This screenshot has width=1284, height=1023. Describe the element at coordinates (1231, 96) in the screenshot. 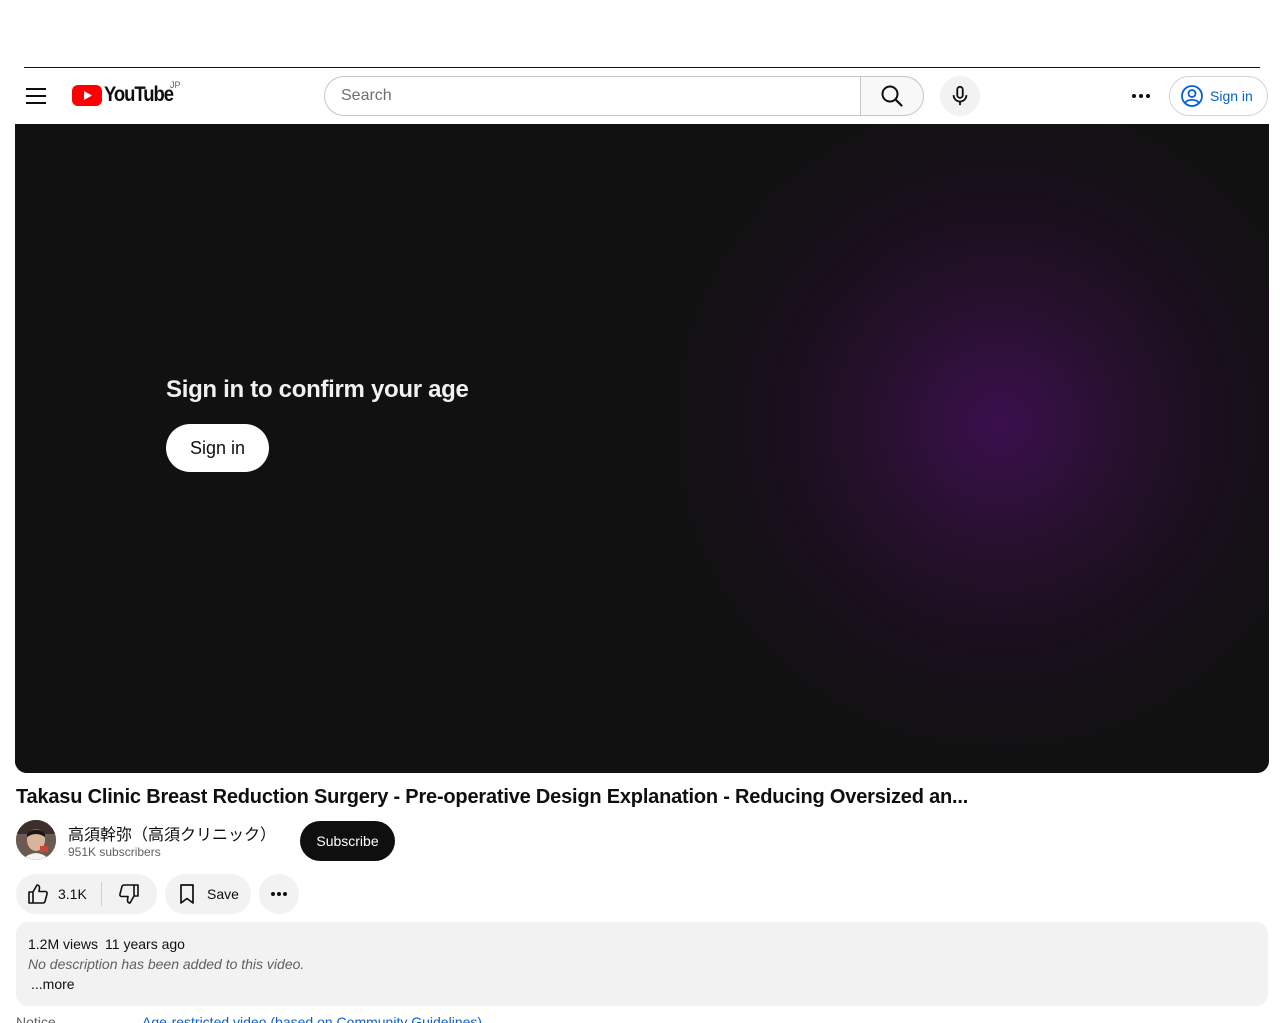

I see `header-signin-label: Sign in` at that location.